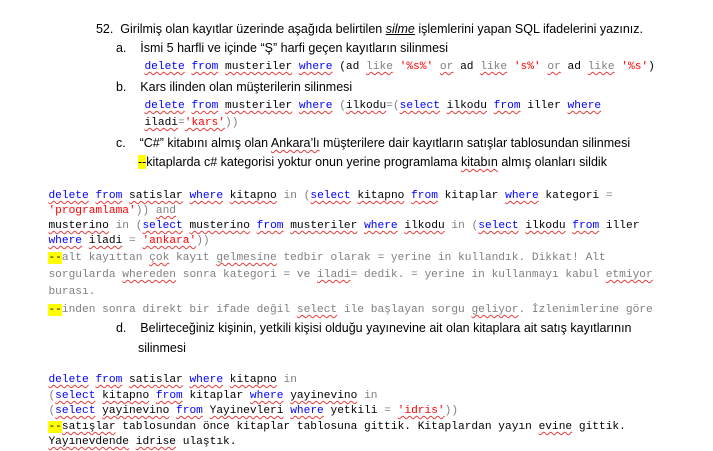  What do you see at coordinates (165, 370) in the screenshot?
I see `block2-line-1: delete from satislar where kitapno in` at bounding box center [165, 370].